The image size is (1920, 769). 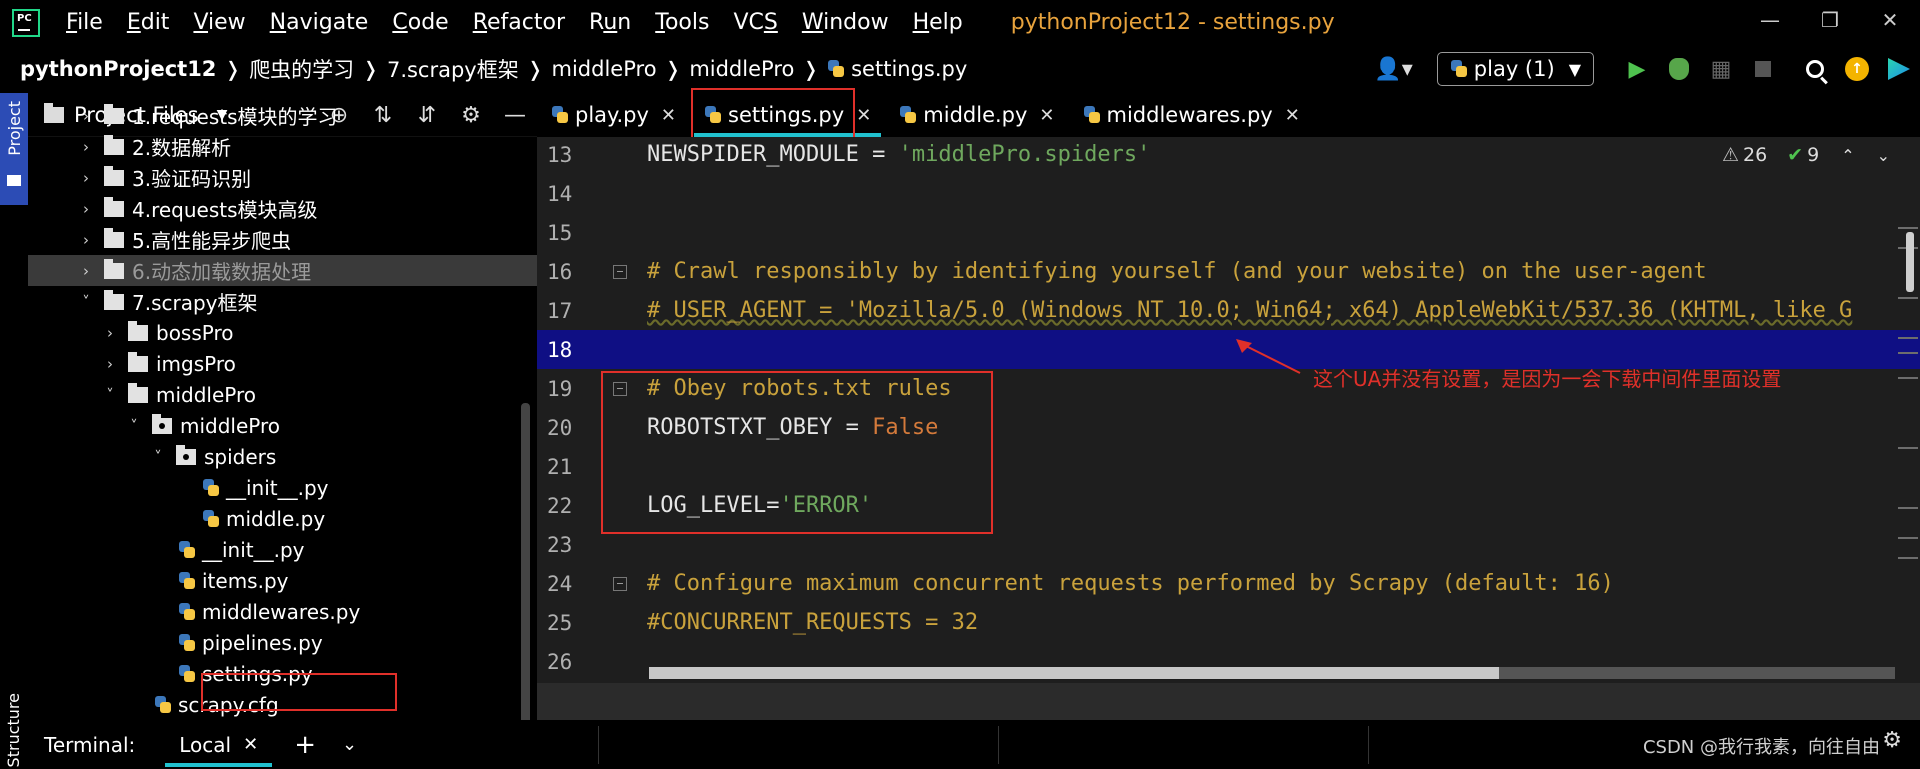 I want to click on user-icon: 👤▾, so click(x=1393, y=69).